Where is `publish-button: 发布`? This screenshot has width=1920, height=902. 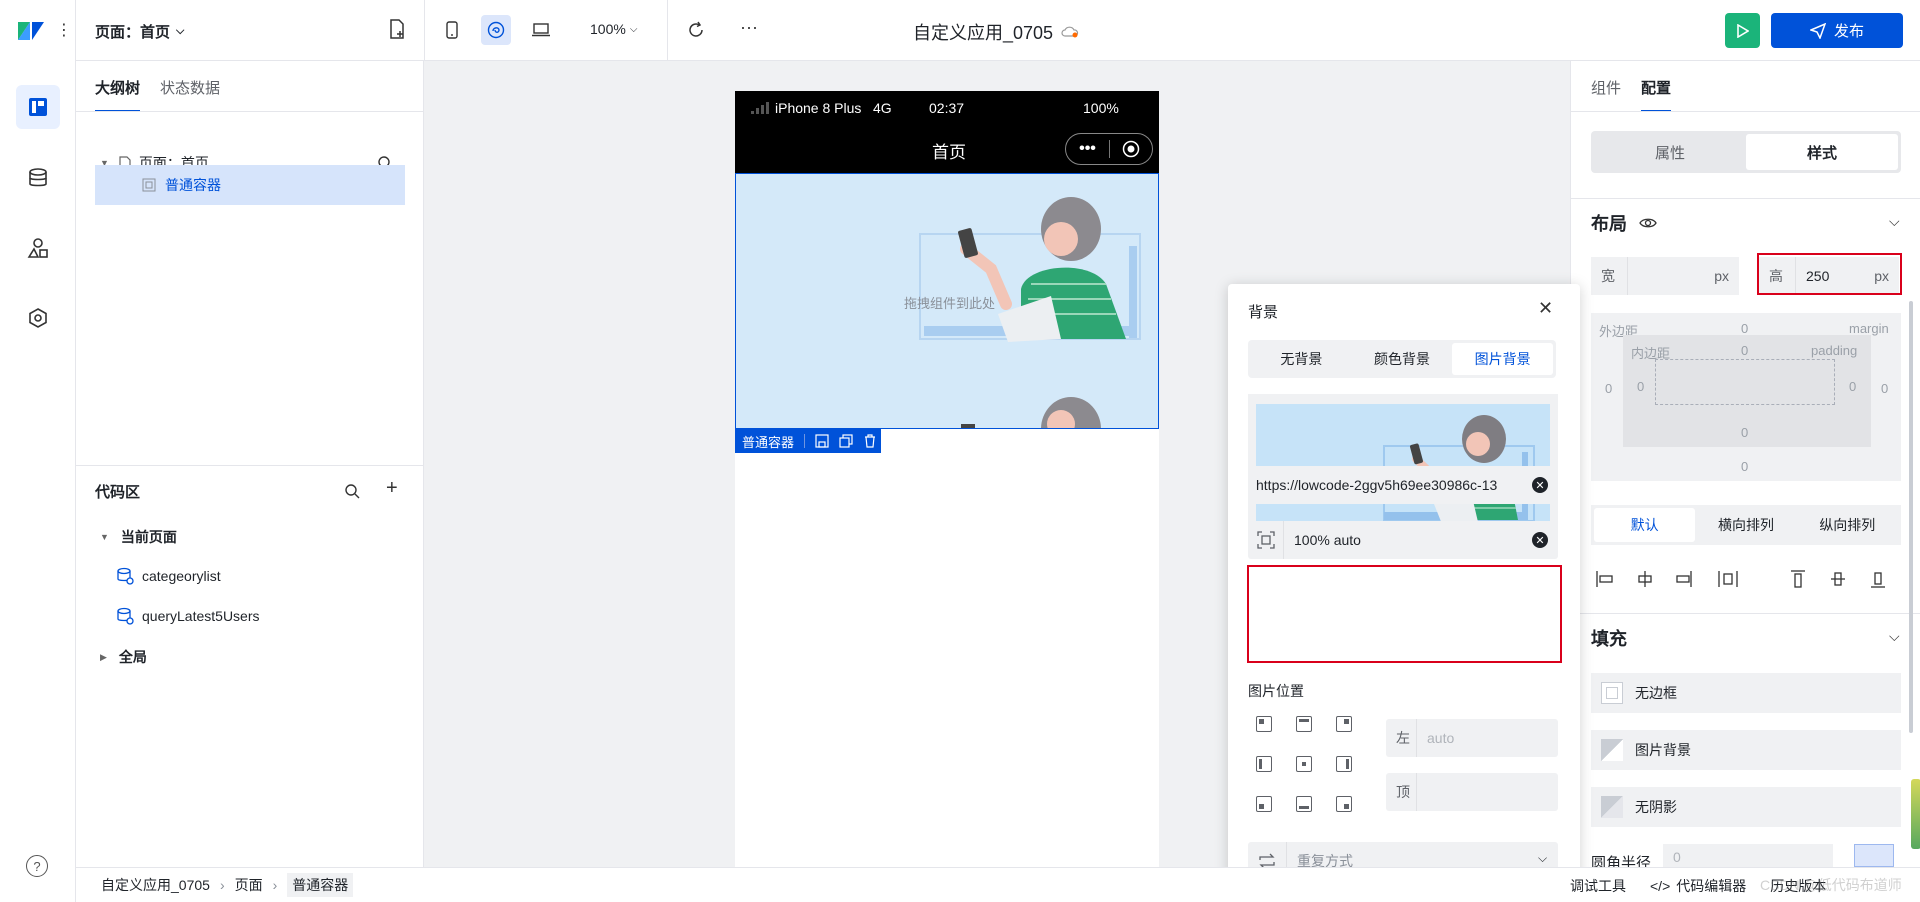 publish-button: 发布 is located at coordinates (1837, 30).